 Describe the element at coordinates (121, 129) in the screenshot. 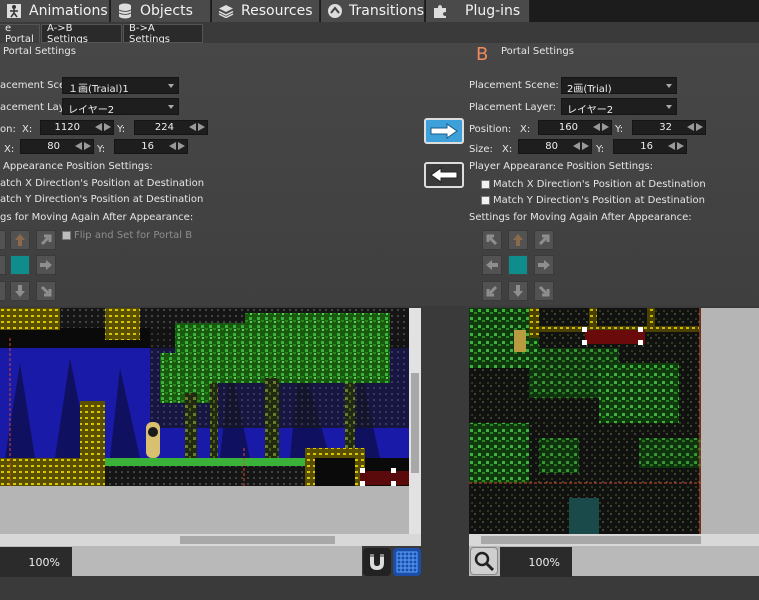

I see `left-y-label: Y:` at that location.